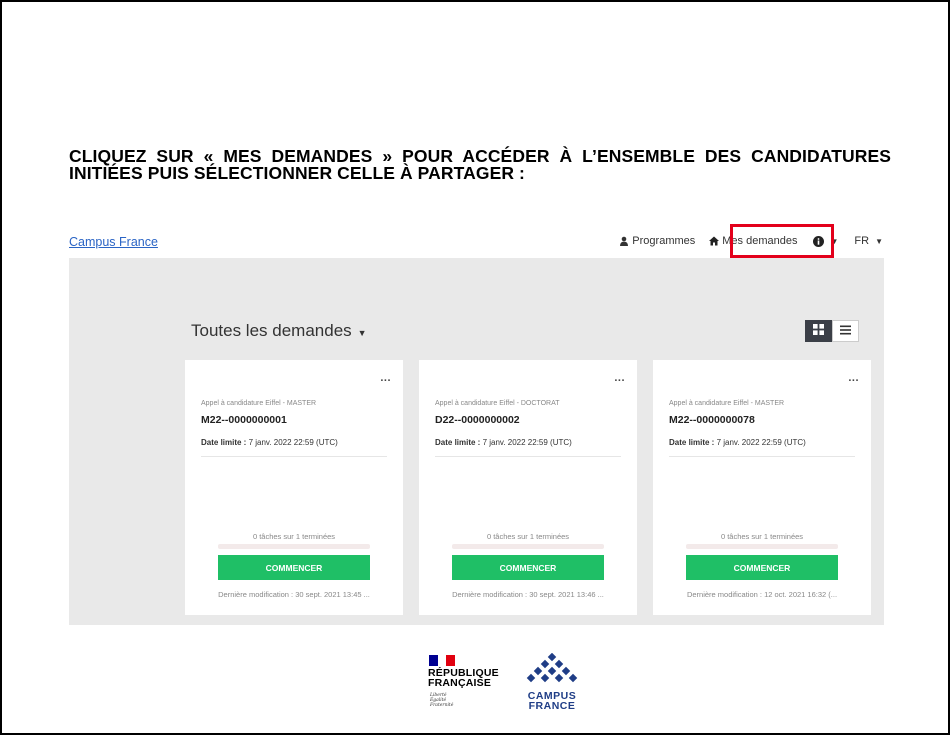  What do you see at coordinates (712, 420) in the screenshot?
I see `card-reference: M22--0000000078` at bounding box center [712, 420].